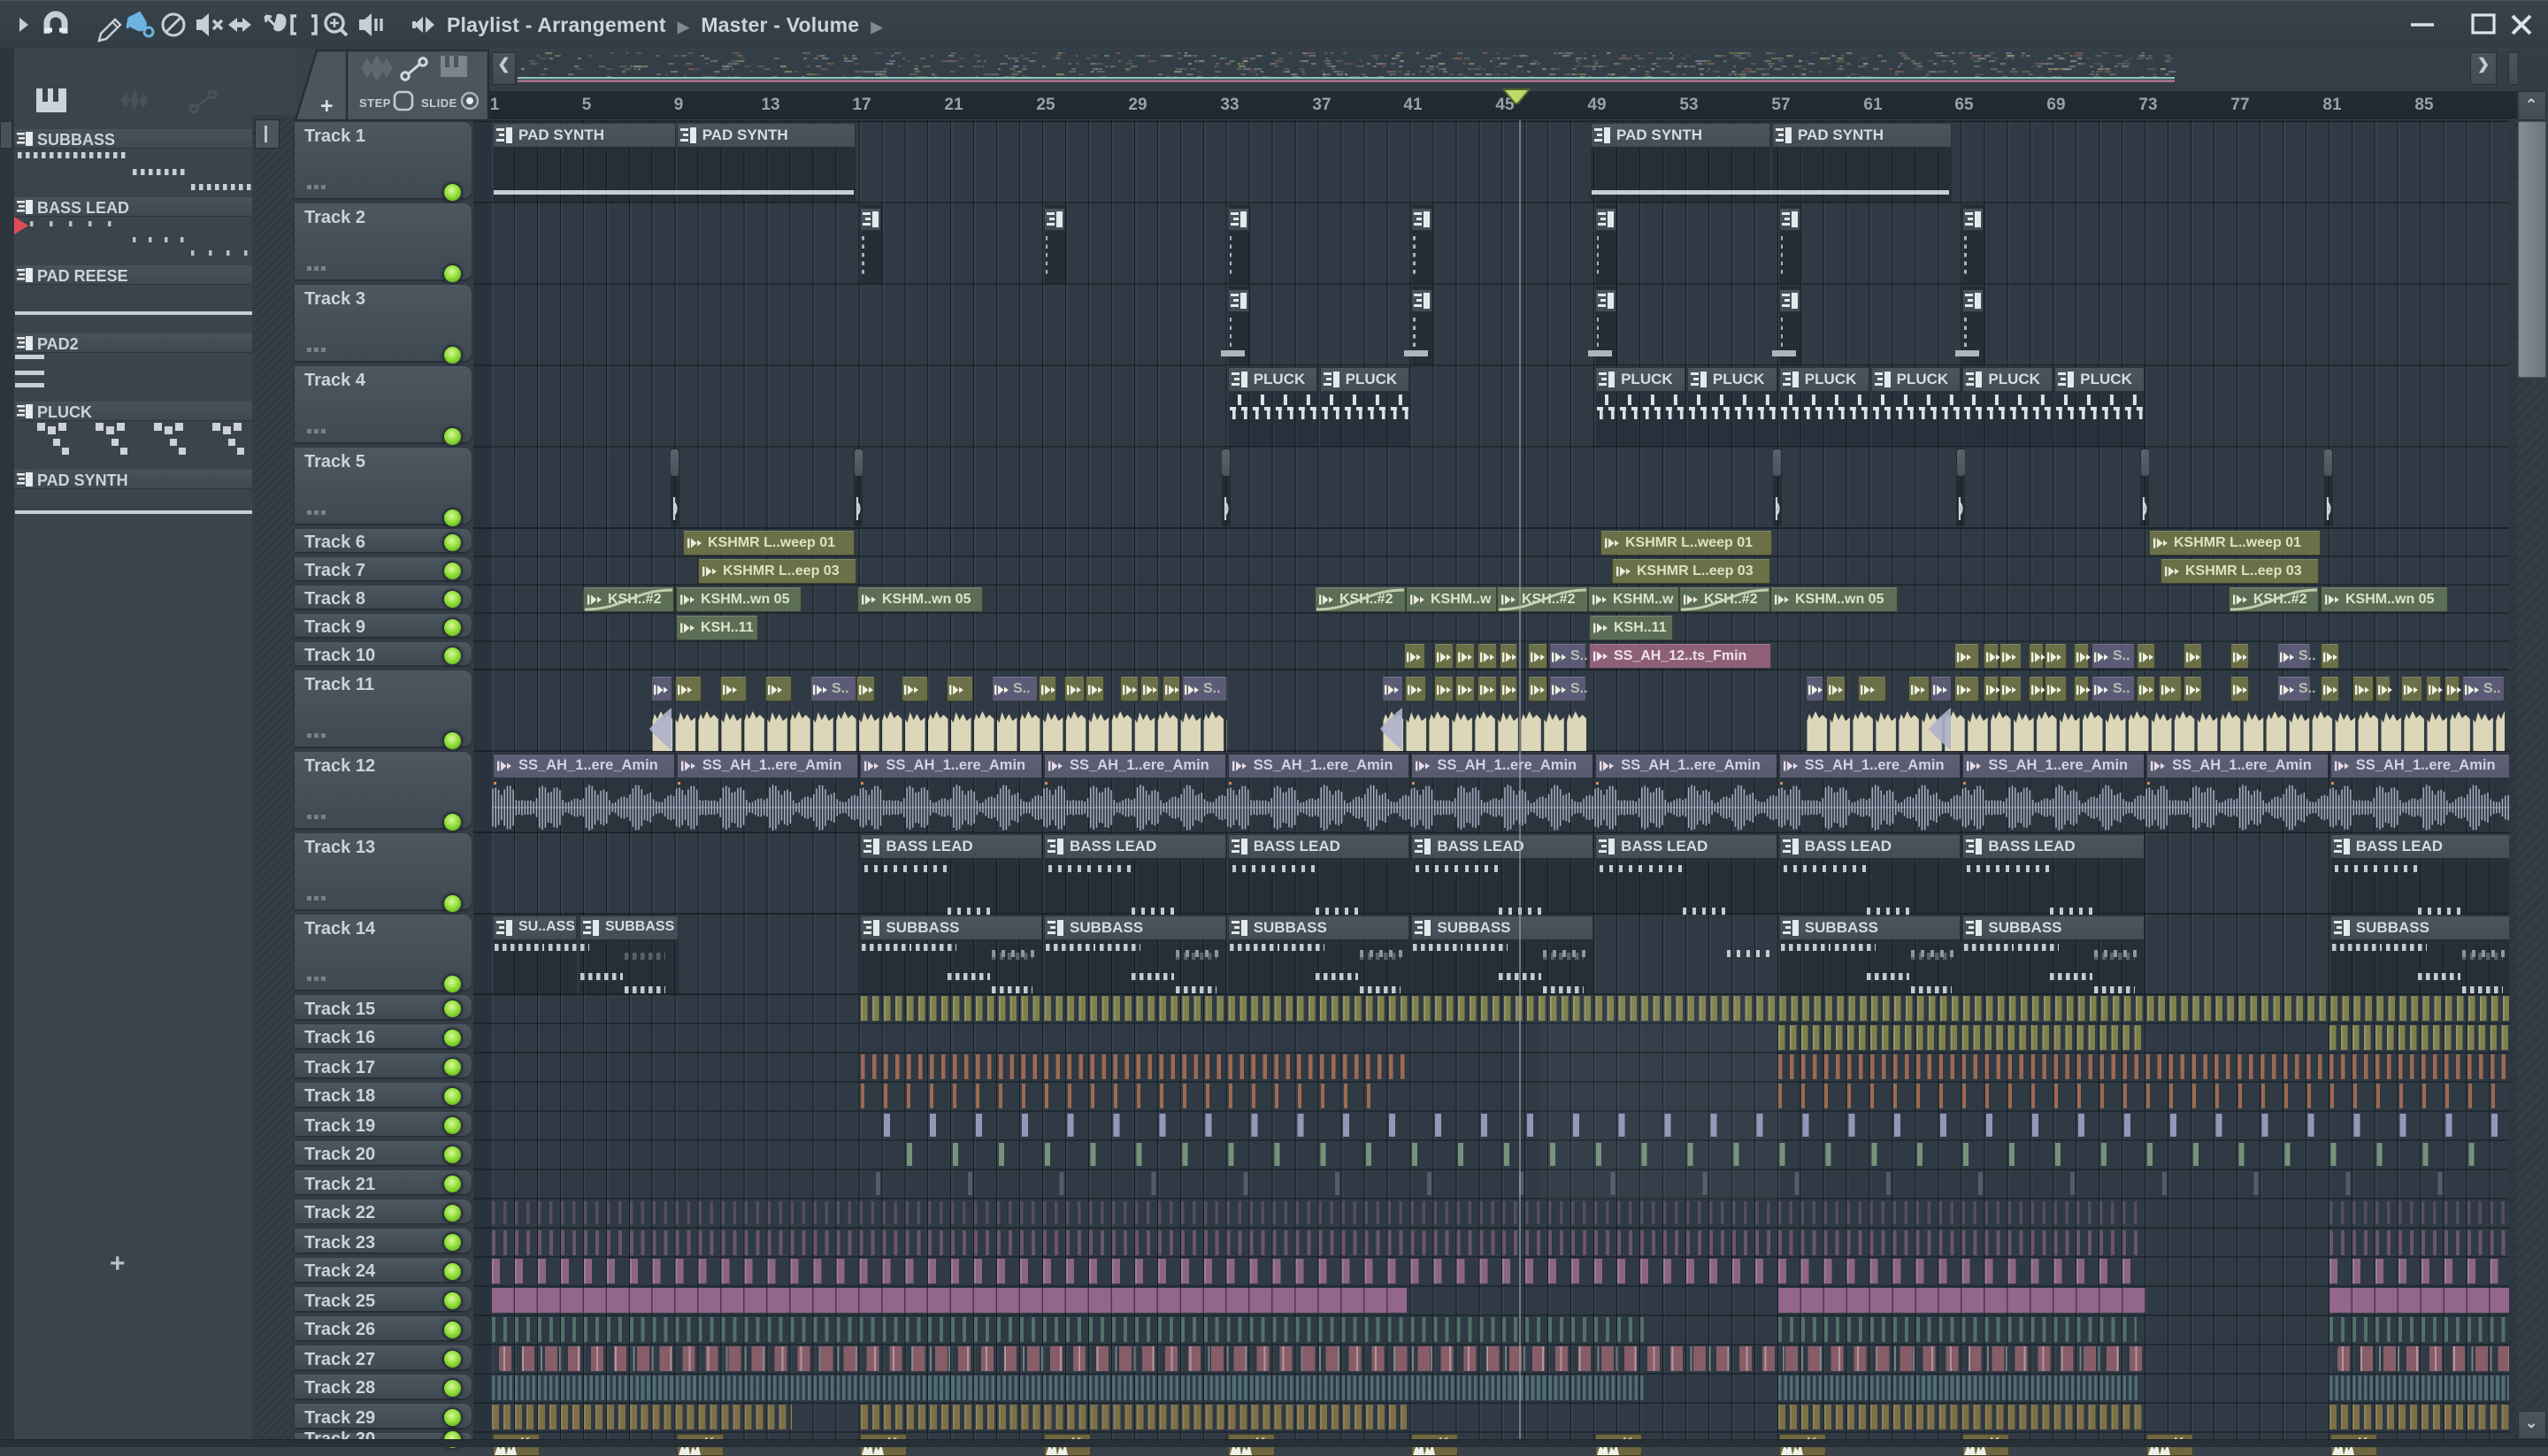  Describe the element at coordinates (439, 103) in the screenshot. I see `svg-text: SLIDE` at that location.